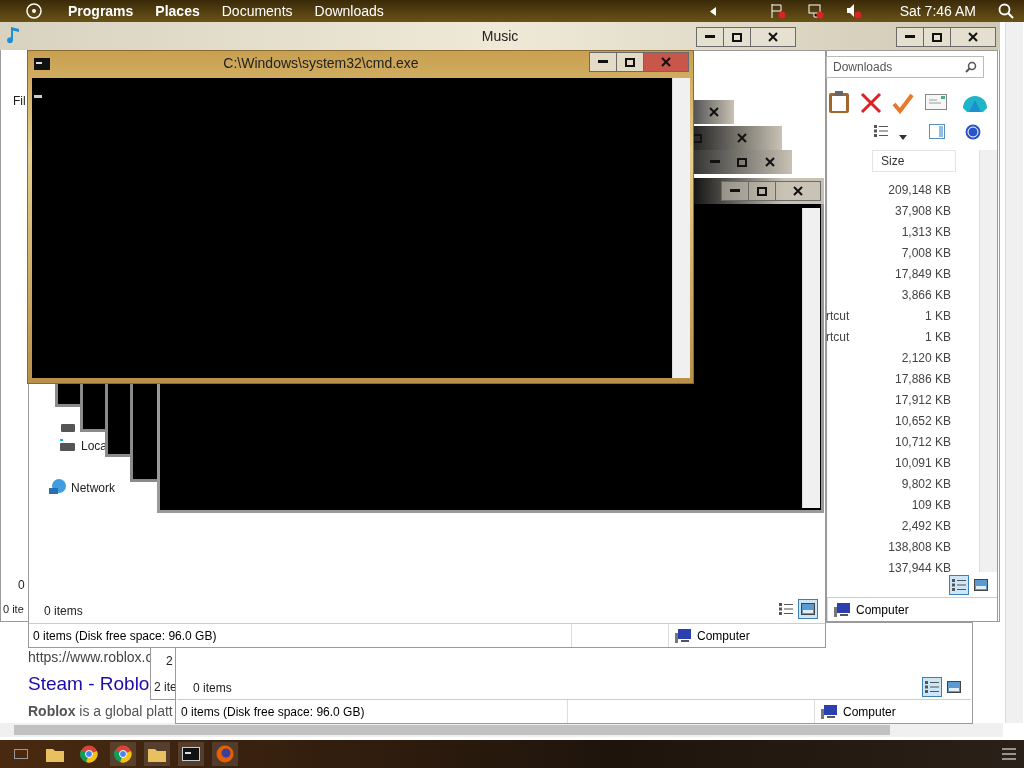 This screenshot has width=1024, height=768. Describe the element at coordinates (922, 462) in the screenshot. I see `size-cell: 10,091 KB` at that location.